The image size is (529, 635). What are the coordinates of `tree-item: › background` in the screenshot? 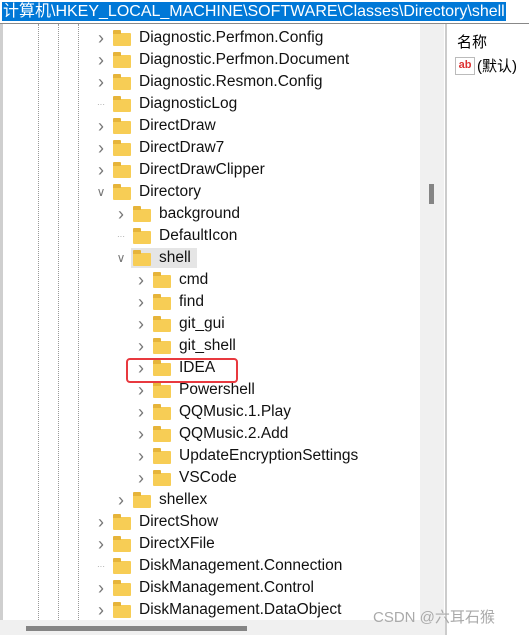 It's located at (177, 214).